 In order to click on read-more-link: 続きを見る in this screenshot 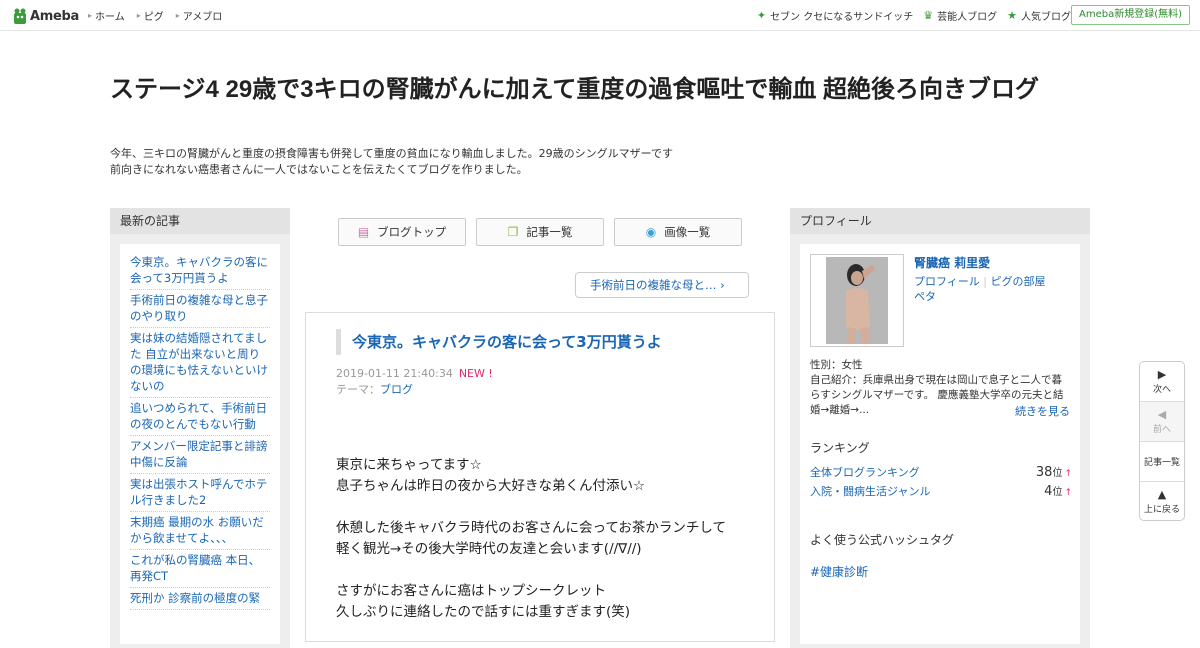, I will do `click(1042, 411)`.